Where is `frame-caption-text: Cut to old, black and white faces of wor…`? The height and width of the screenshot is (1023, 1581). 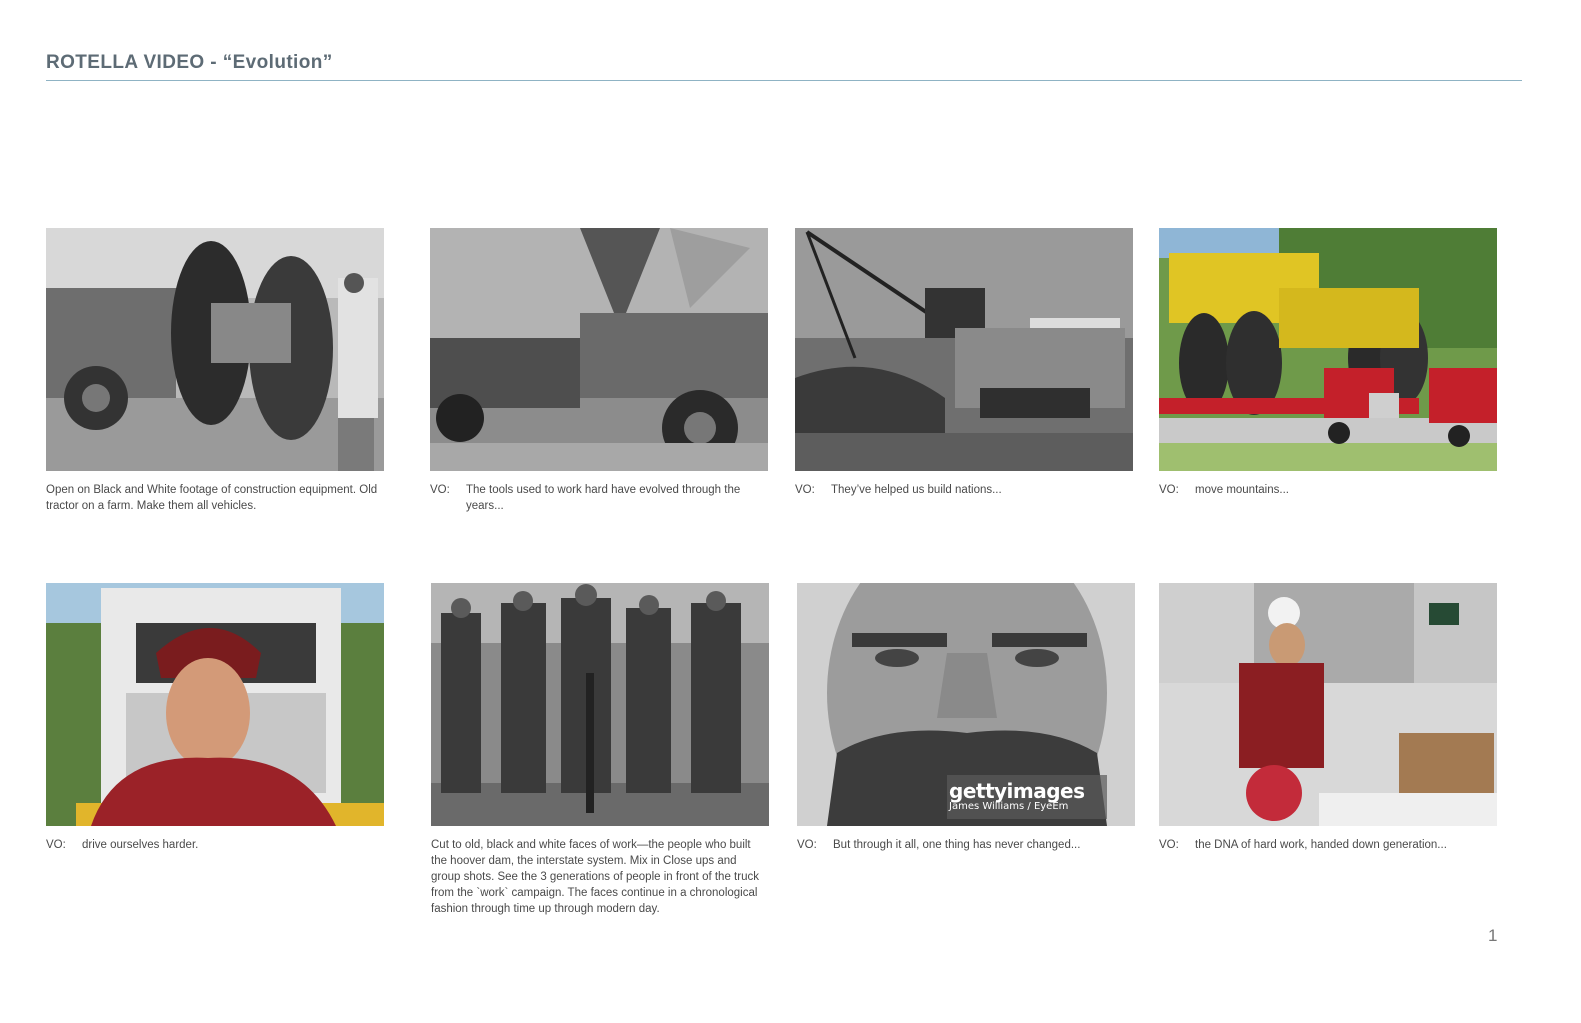
frame-caption-text: Cut to old, black and white faces of wor… is located at coordinates (595, 877).